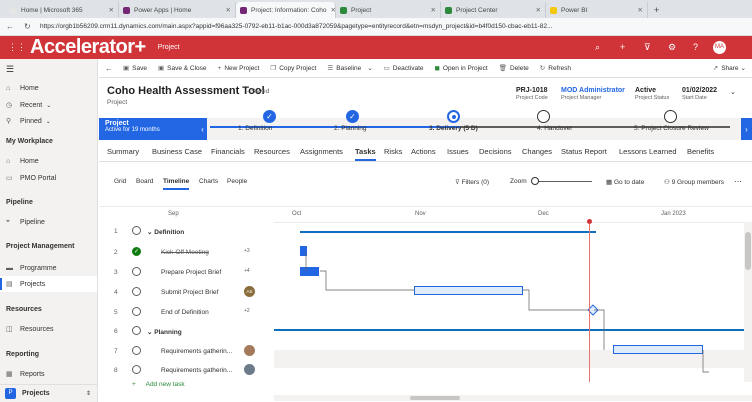  Describe the element at coordinates (249, 291) in the screenshot. I see `avatar: AS` at that location.